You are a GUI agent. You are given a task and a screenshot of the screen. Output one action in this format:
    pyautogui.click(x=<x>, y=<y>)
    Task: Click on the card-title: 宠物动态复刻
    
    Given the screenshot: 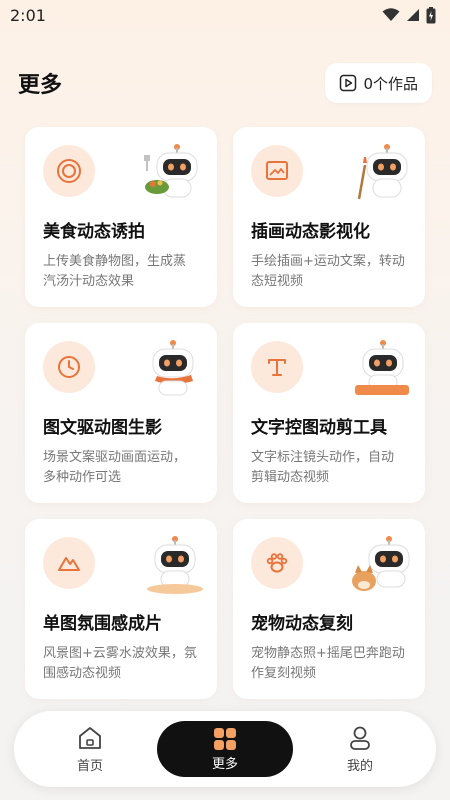 What is the action you would take?
    pyautogui.click(x=302, y=624)
    